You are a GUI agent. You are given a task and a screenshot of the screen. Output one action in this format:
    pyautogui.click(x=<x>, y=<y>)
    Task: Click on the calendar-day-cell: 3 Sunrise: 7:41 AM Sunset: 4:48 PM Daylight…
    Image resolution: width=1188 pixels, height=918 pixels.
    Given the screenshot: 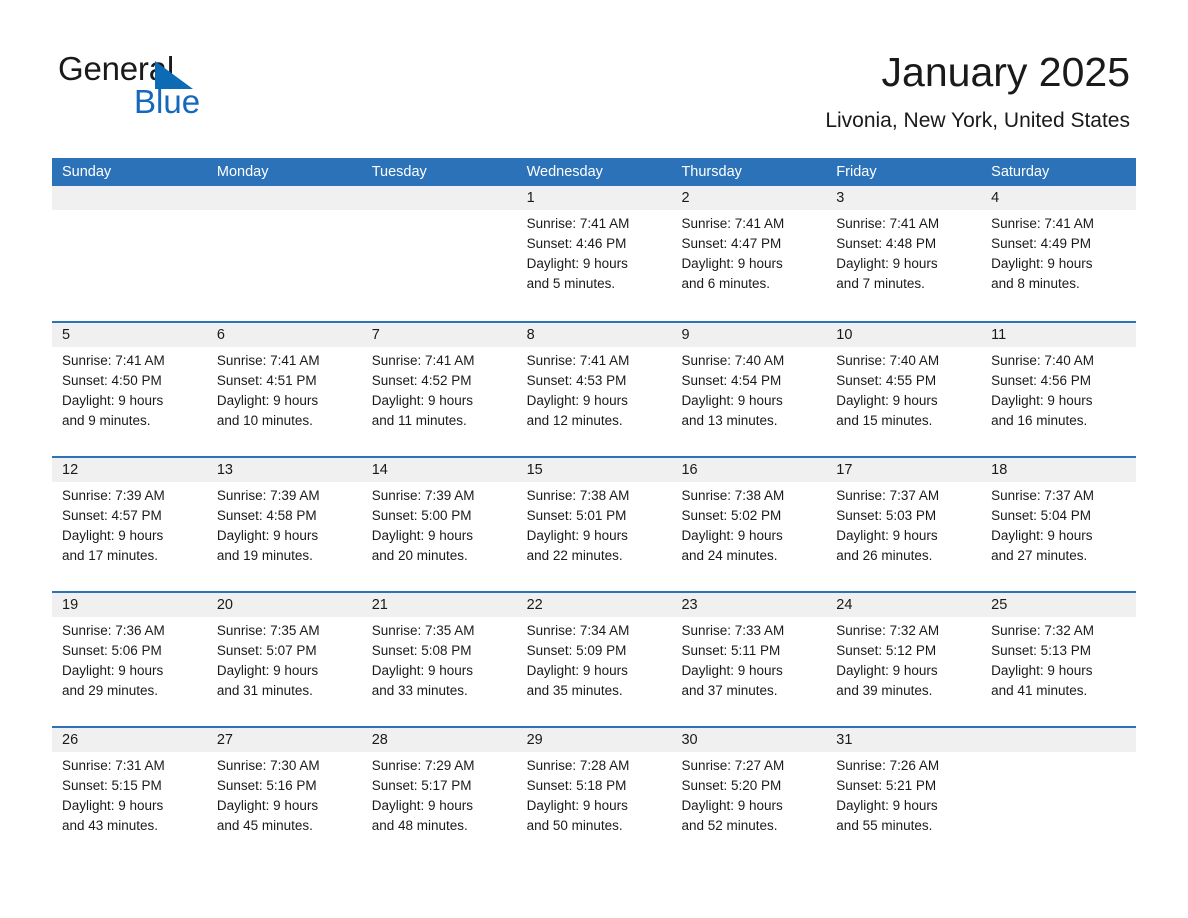 What is the action you would take?
    pyautogui.click(x=903, y=253)
    